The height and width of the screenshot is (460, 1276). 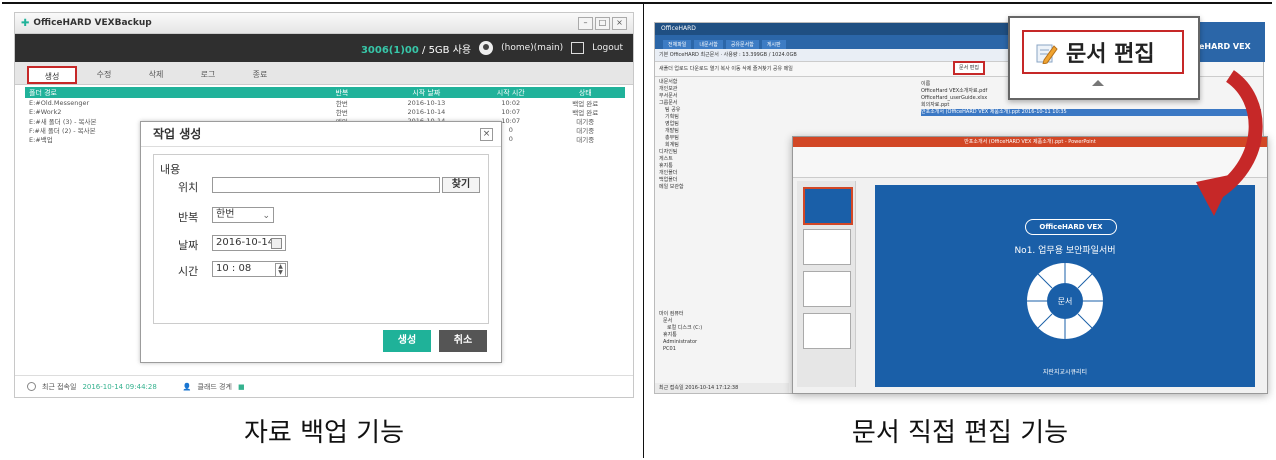 What do you see at coordinates (698, 138) in the screenshot?
I see `tree-item: 총무팀` at bounding box center [698, 138].